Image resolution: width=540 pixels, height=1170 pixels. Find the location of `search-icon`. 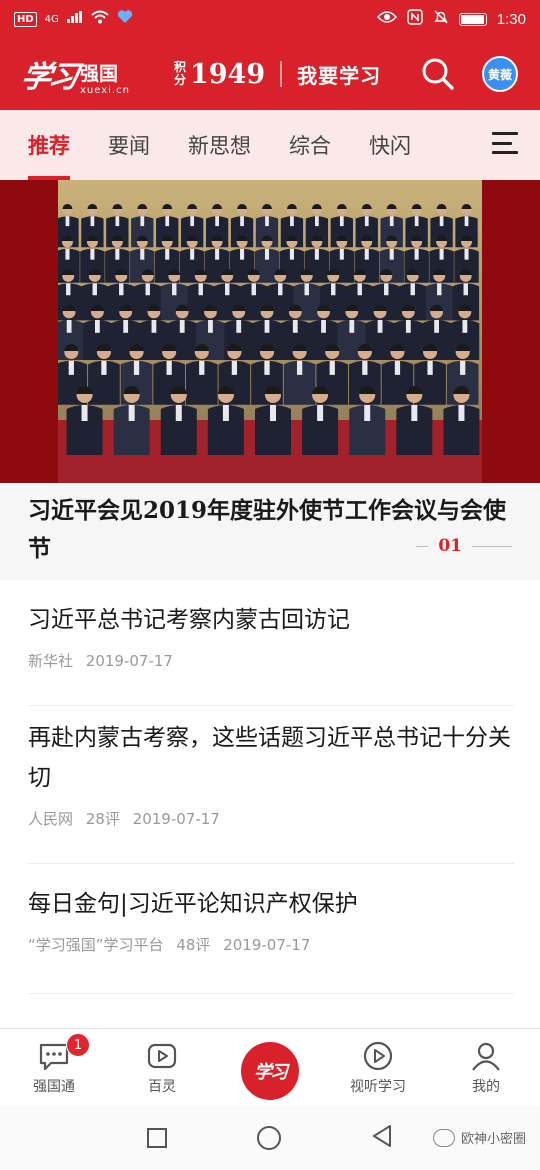

search-icon is located at coordinates (438, 74).